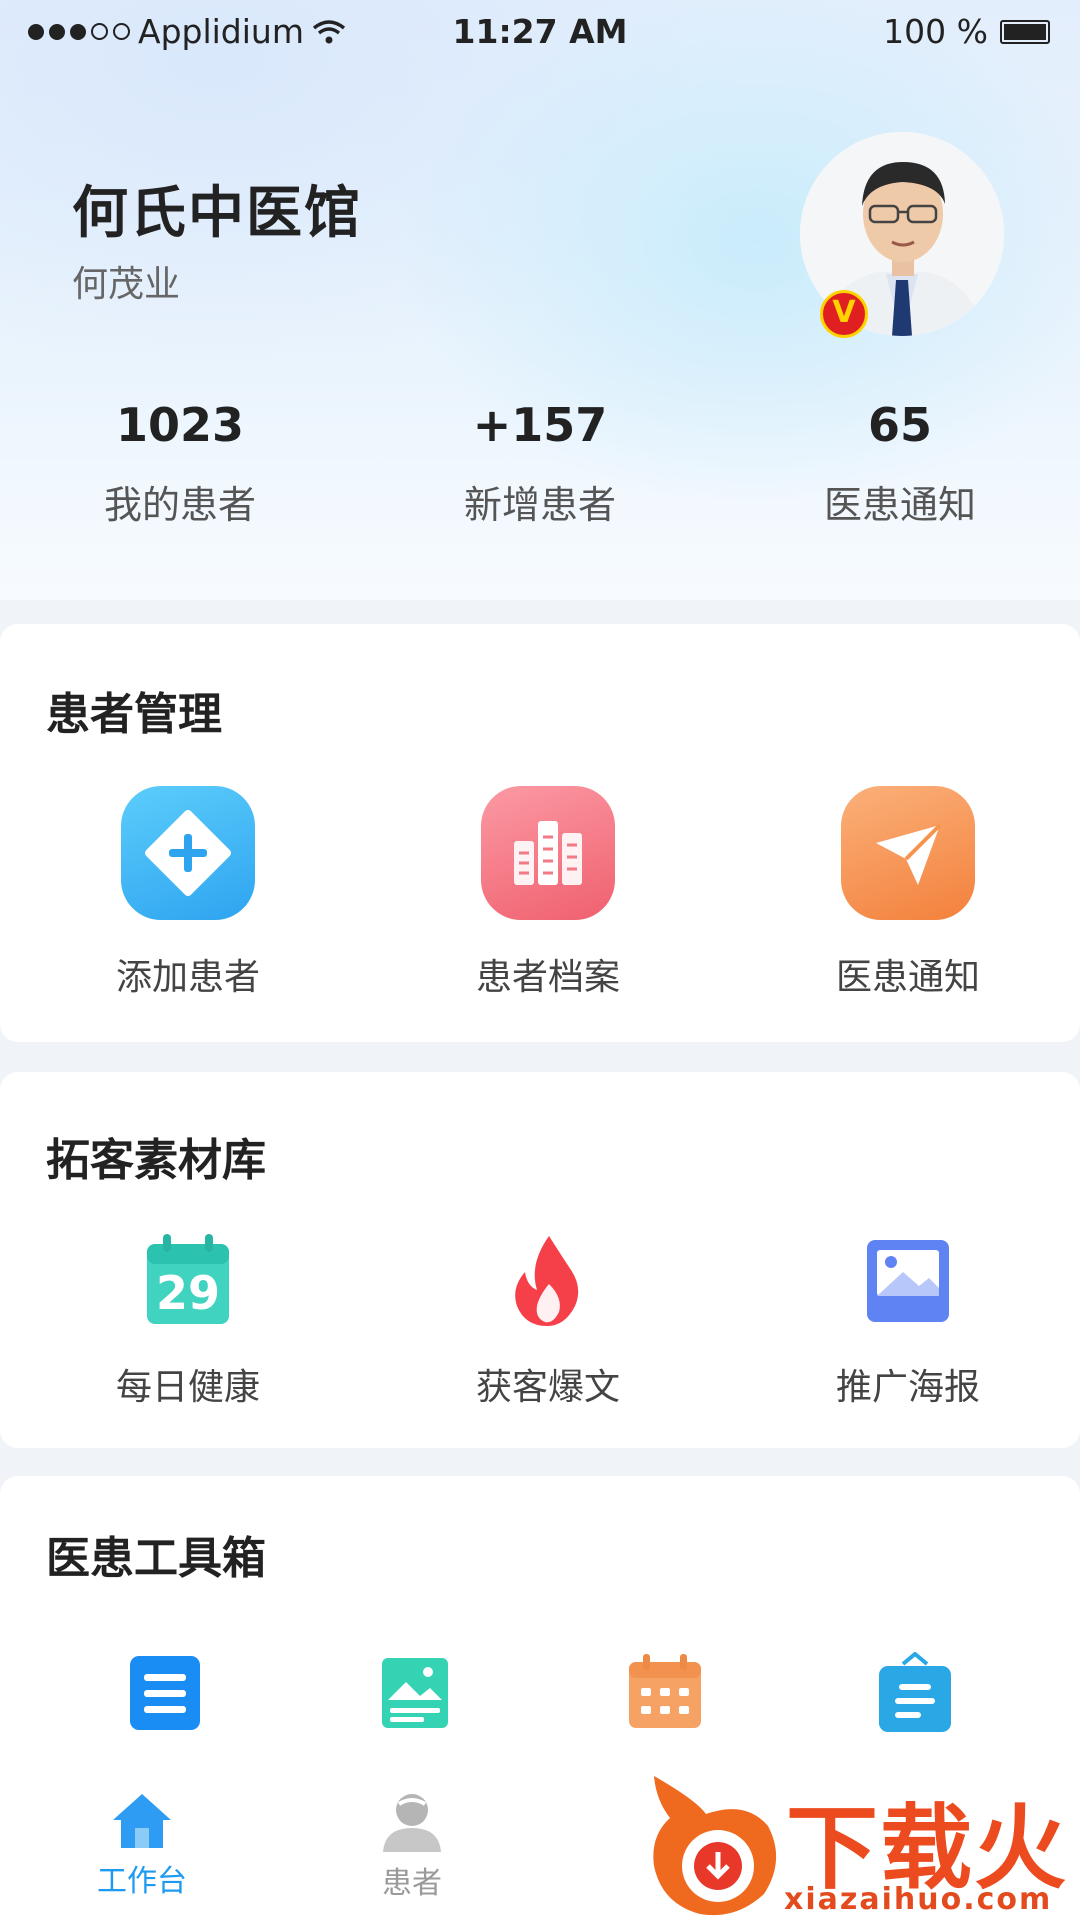  I want to click on add-patient-button: 添加患者, so click(188, 893).